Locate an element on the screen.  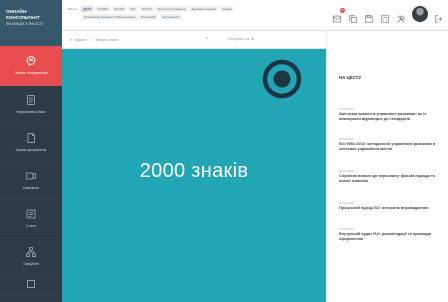
filter-tag: Постанови is located at coordinates (148, 17).